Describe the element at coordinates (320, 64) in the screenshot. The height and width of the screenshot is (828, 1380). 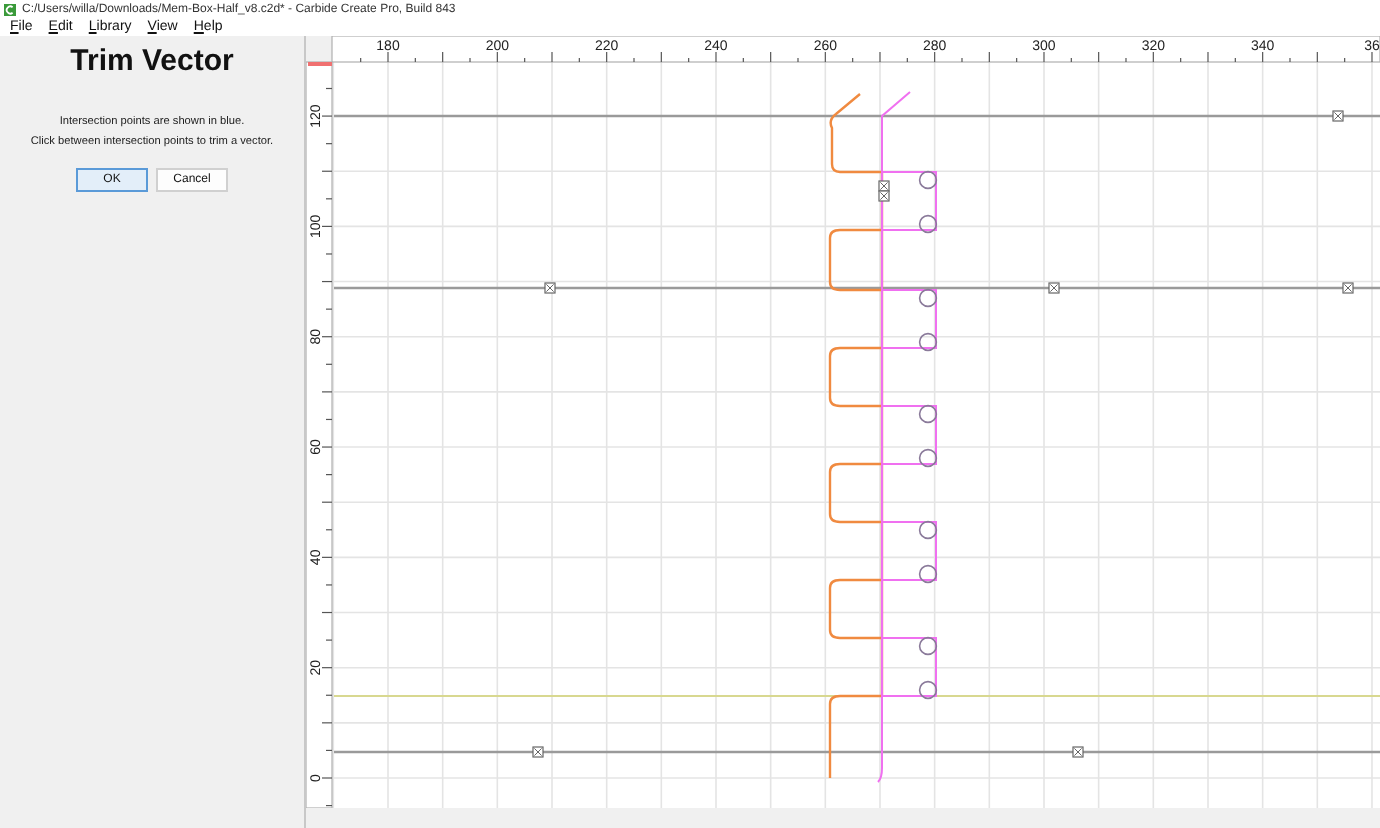
I see `ruler-corner-mark` at that location.